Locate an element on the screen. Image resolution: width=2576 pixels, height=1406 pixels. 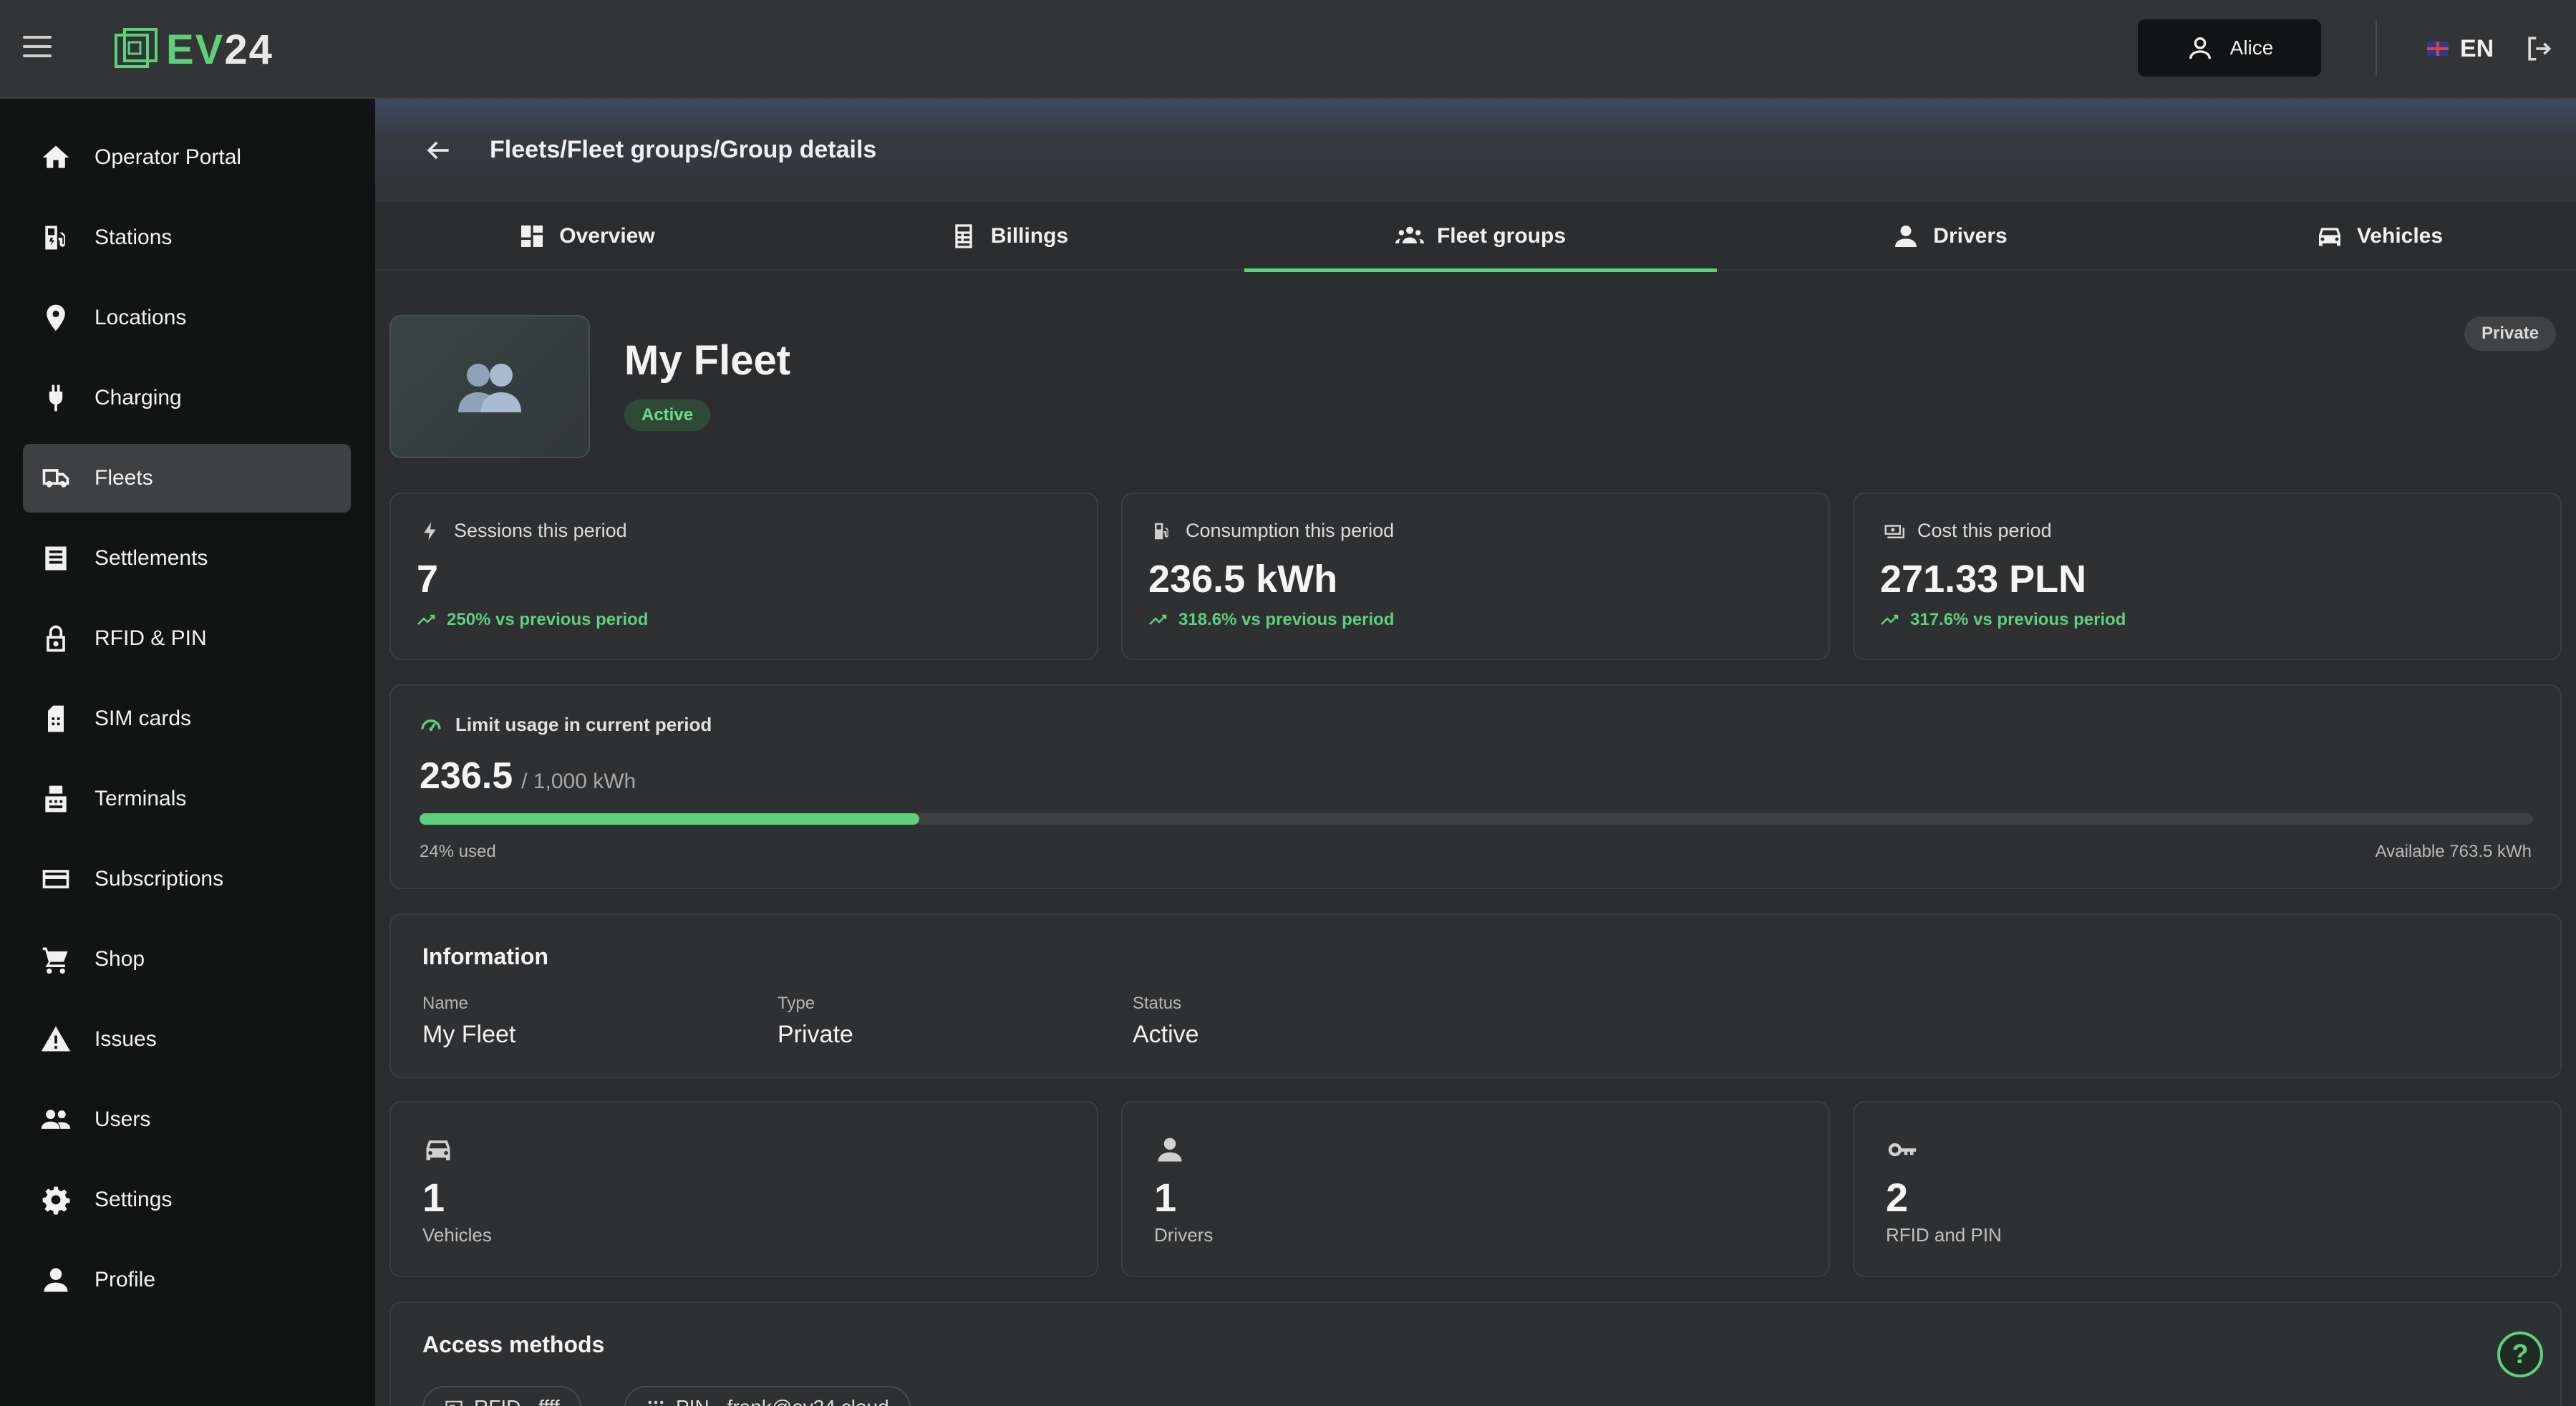
sidebar-item-label: Settings is located at coordinates (134, 1199).